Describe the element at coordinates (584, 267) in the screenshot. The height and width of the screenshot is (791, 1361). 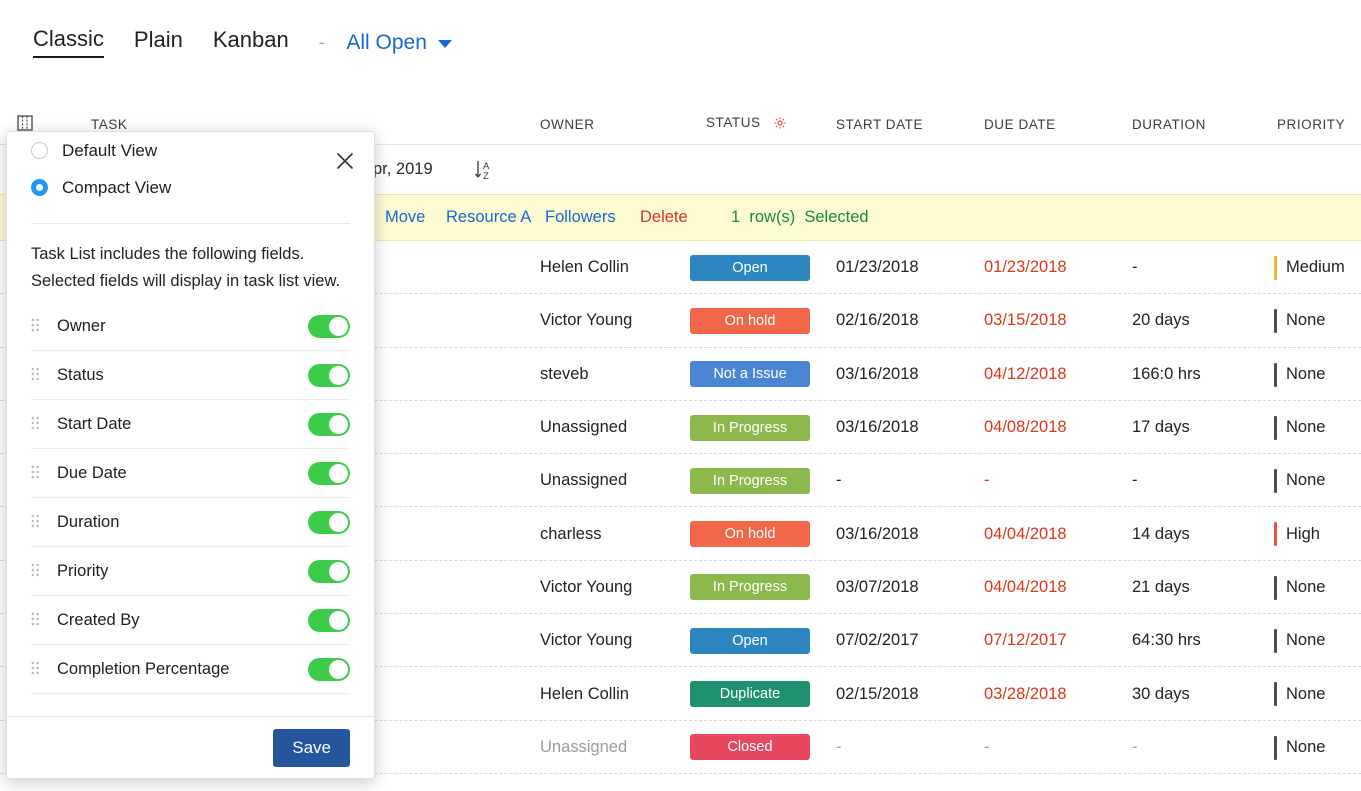
I see `cell-owner: Helen Collin` at that location.